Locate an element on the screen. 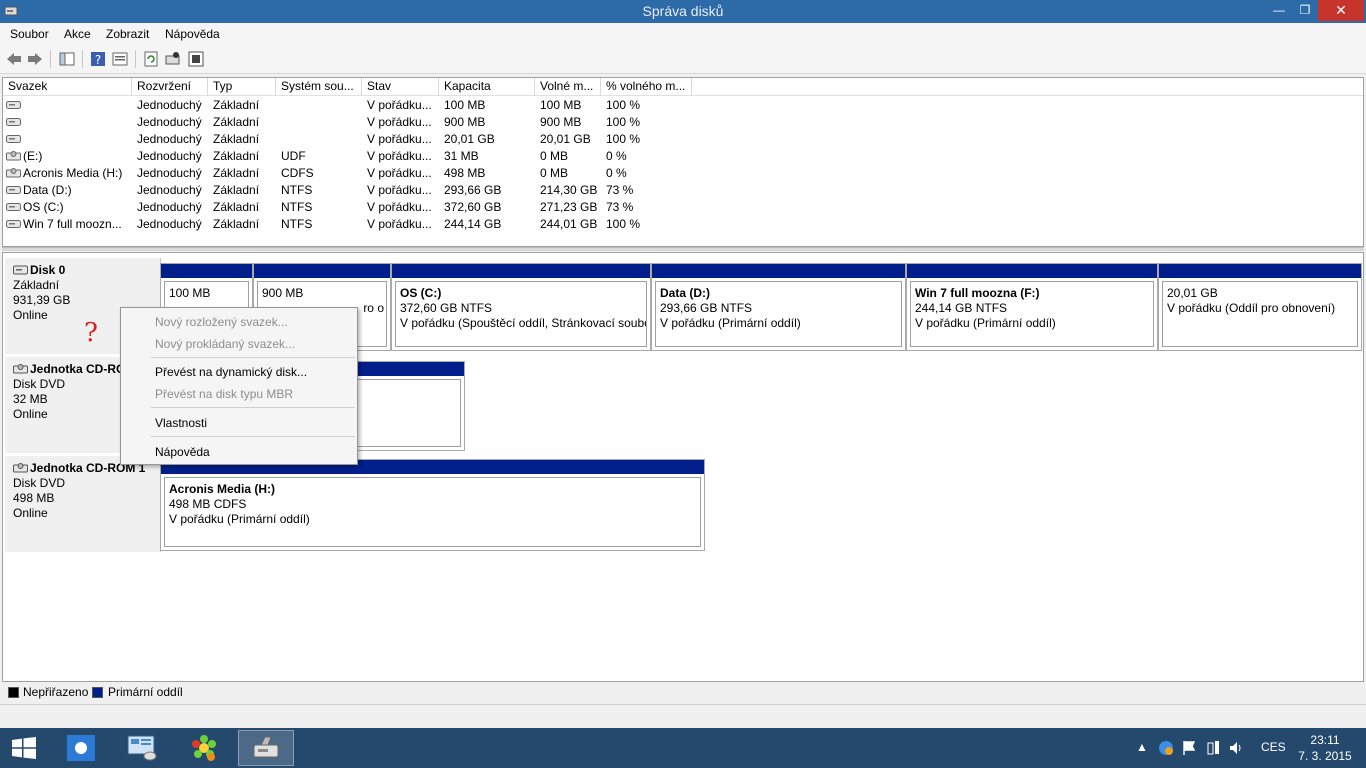 The height and width of the screenshot is (768, 1366). volume-capacity: 100 MB is located at coordinates (465, 105).